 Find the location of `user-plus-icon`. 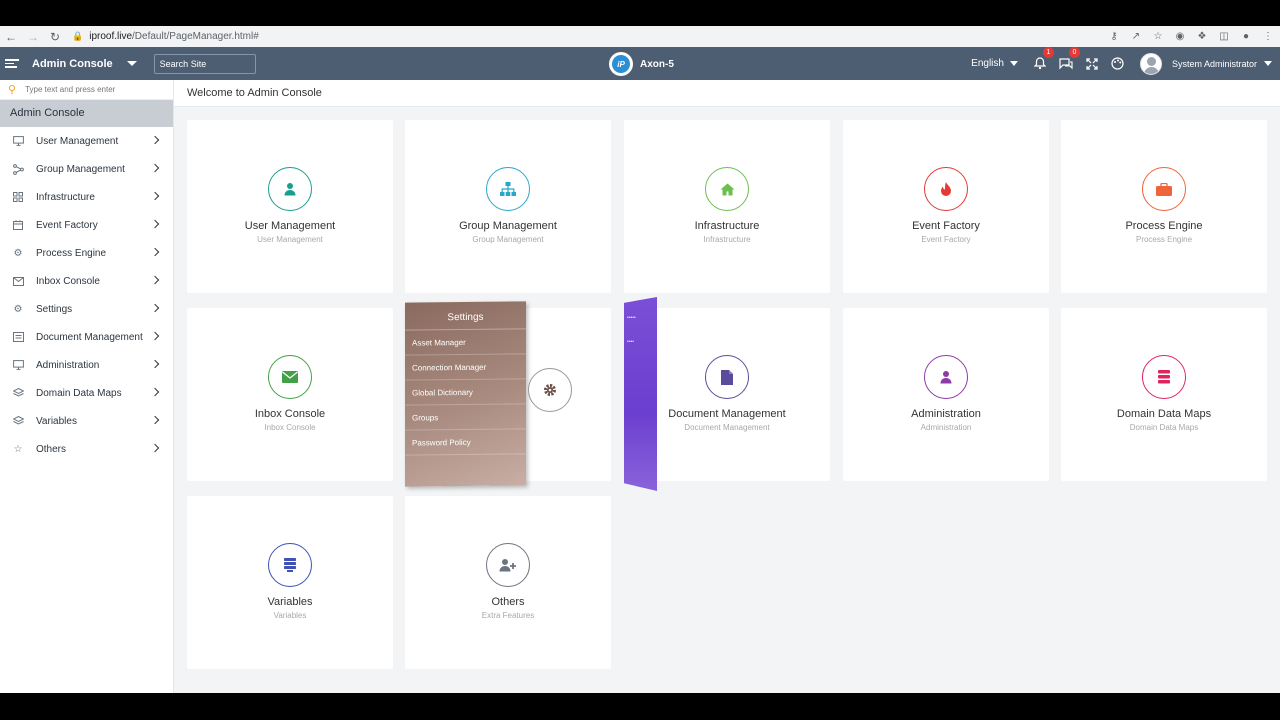

user-plus-icon is located at coordinates (508, 565).